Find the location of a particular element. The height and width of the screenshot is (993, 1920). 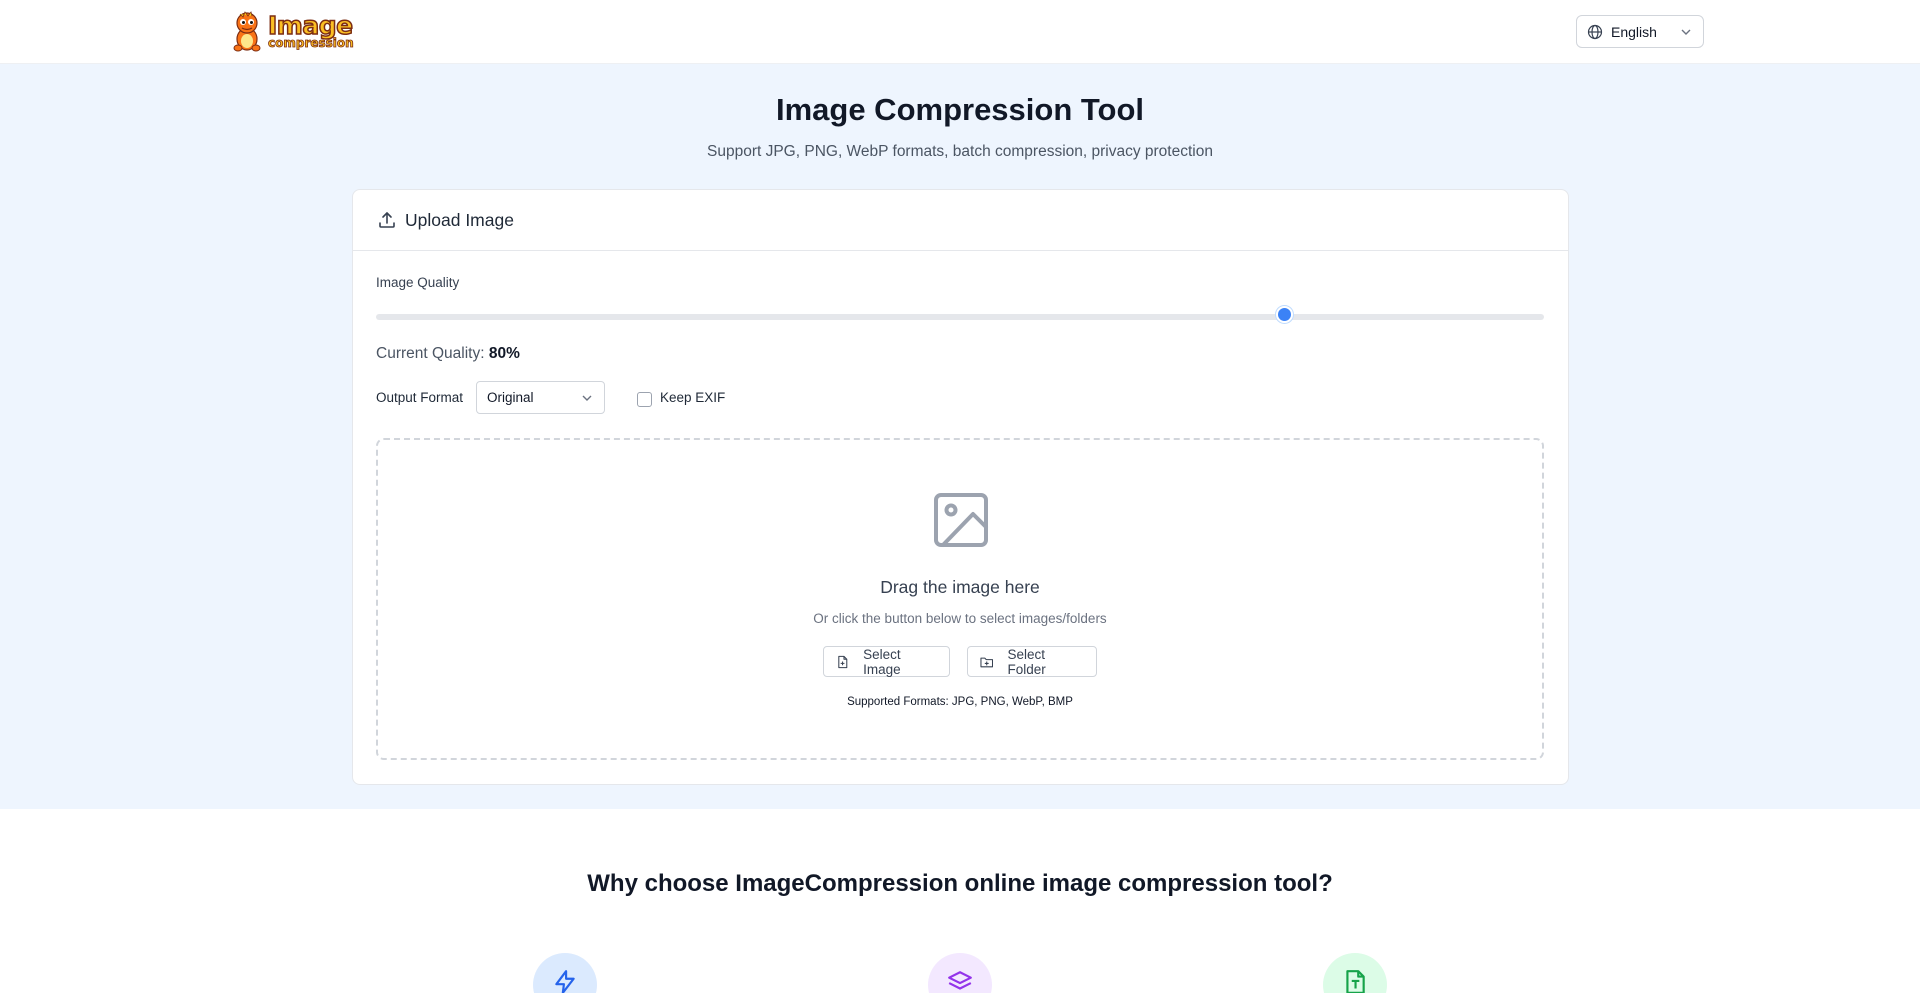

logo-line-2: compression is located at coordinates (311, 43).